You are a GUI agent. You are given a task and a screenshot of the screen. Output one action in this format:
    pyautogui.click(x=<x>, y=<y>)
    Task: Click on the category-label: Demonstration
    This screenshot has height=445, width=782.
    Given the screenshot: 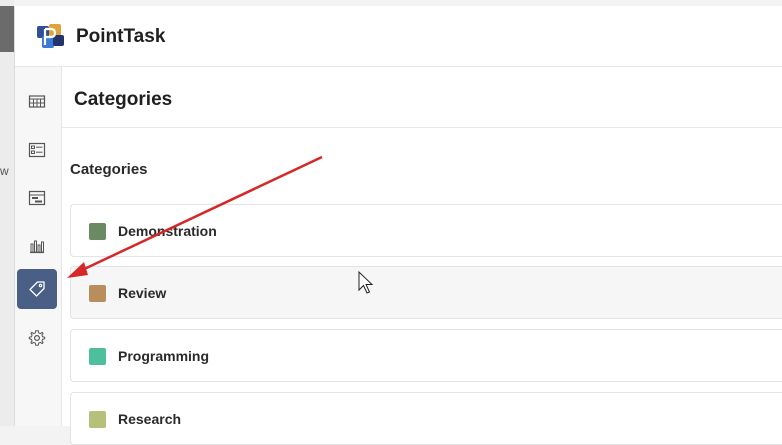 What is the action you would take?
    pyautogui.click(x=167, y=231)
    